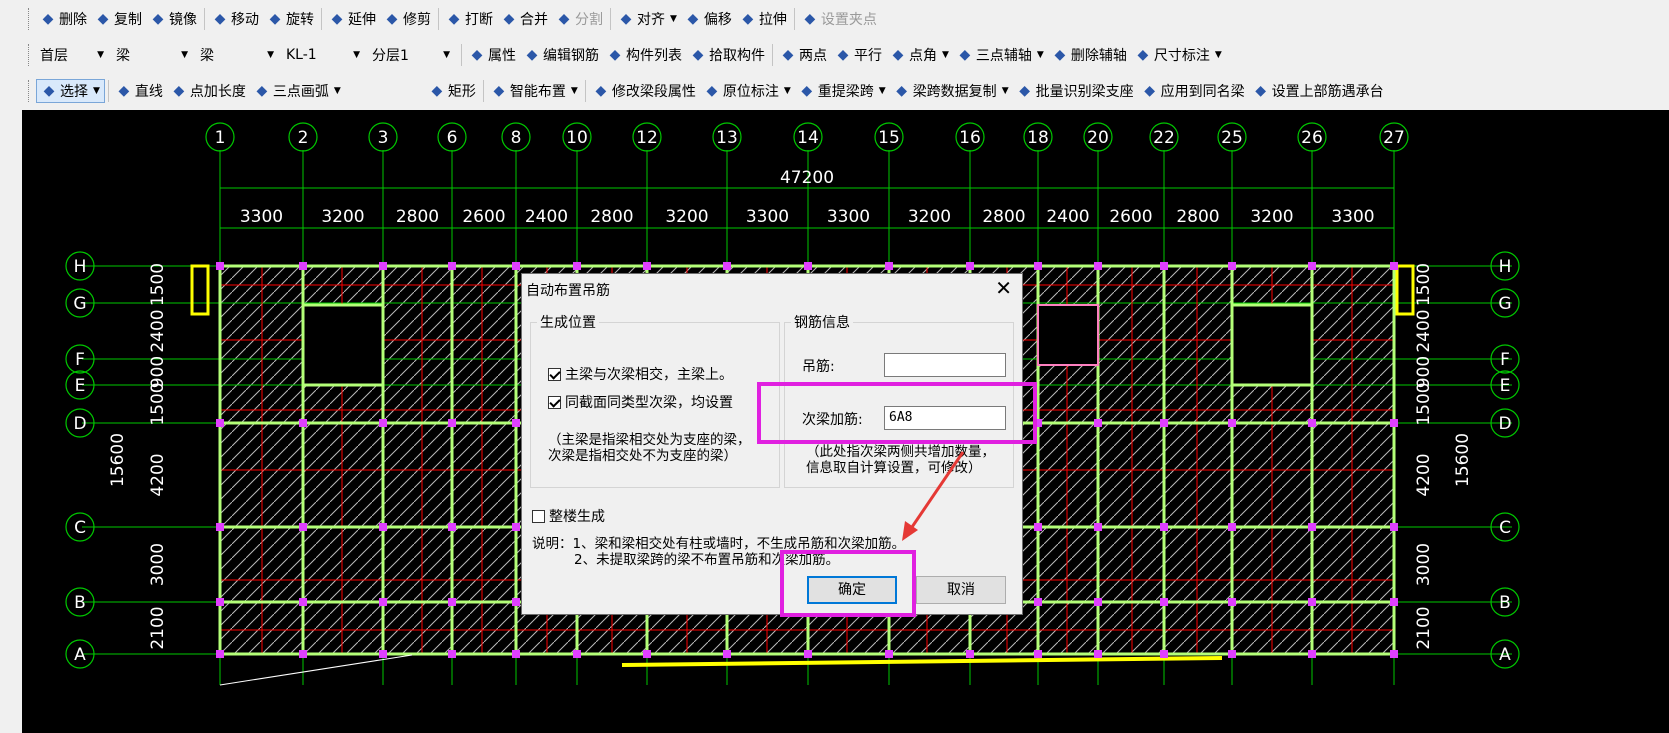  What do you see at coordinates (763, 19) in the screenshot?
I see `stretch-button: ◆ 拉伸` at bounding box center [763, 19].